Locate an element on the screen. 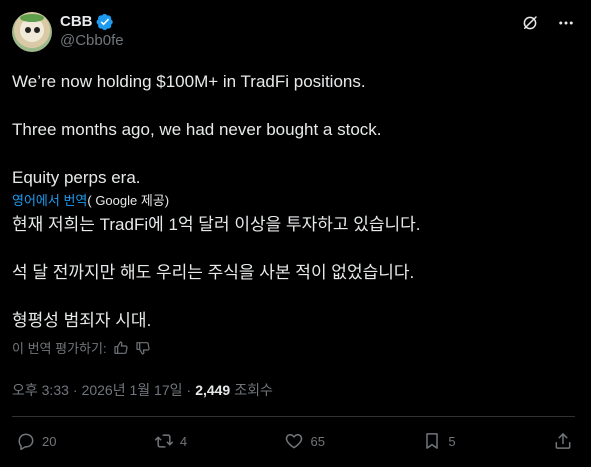  name-row: CBB is located at coordinates (92, 21).